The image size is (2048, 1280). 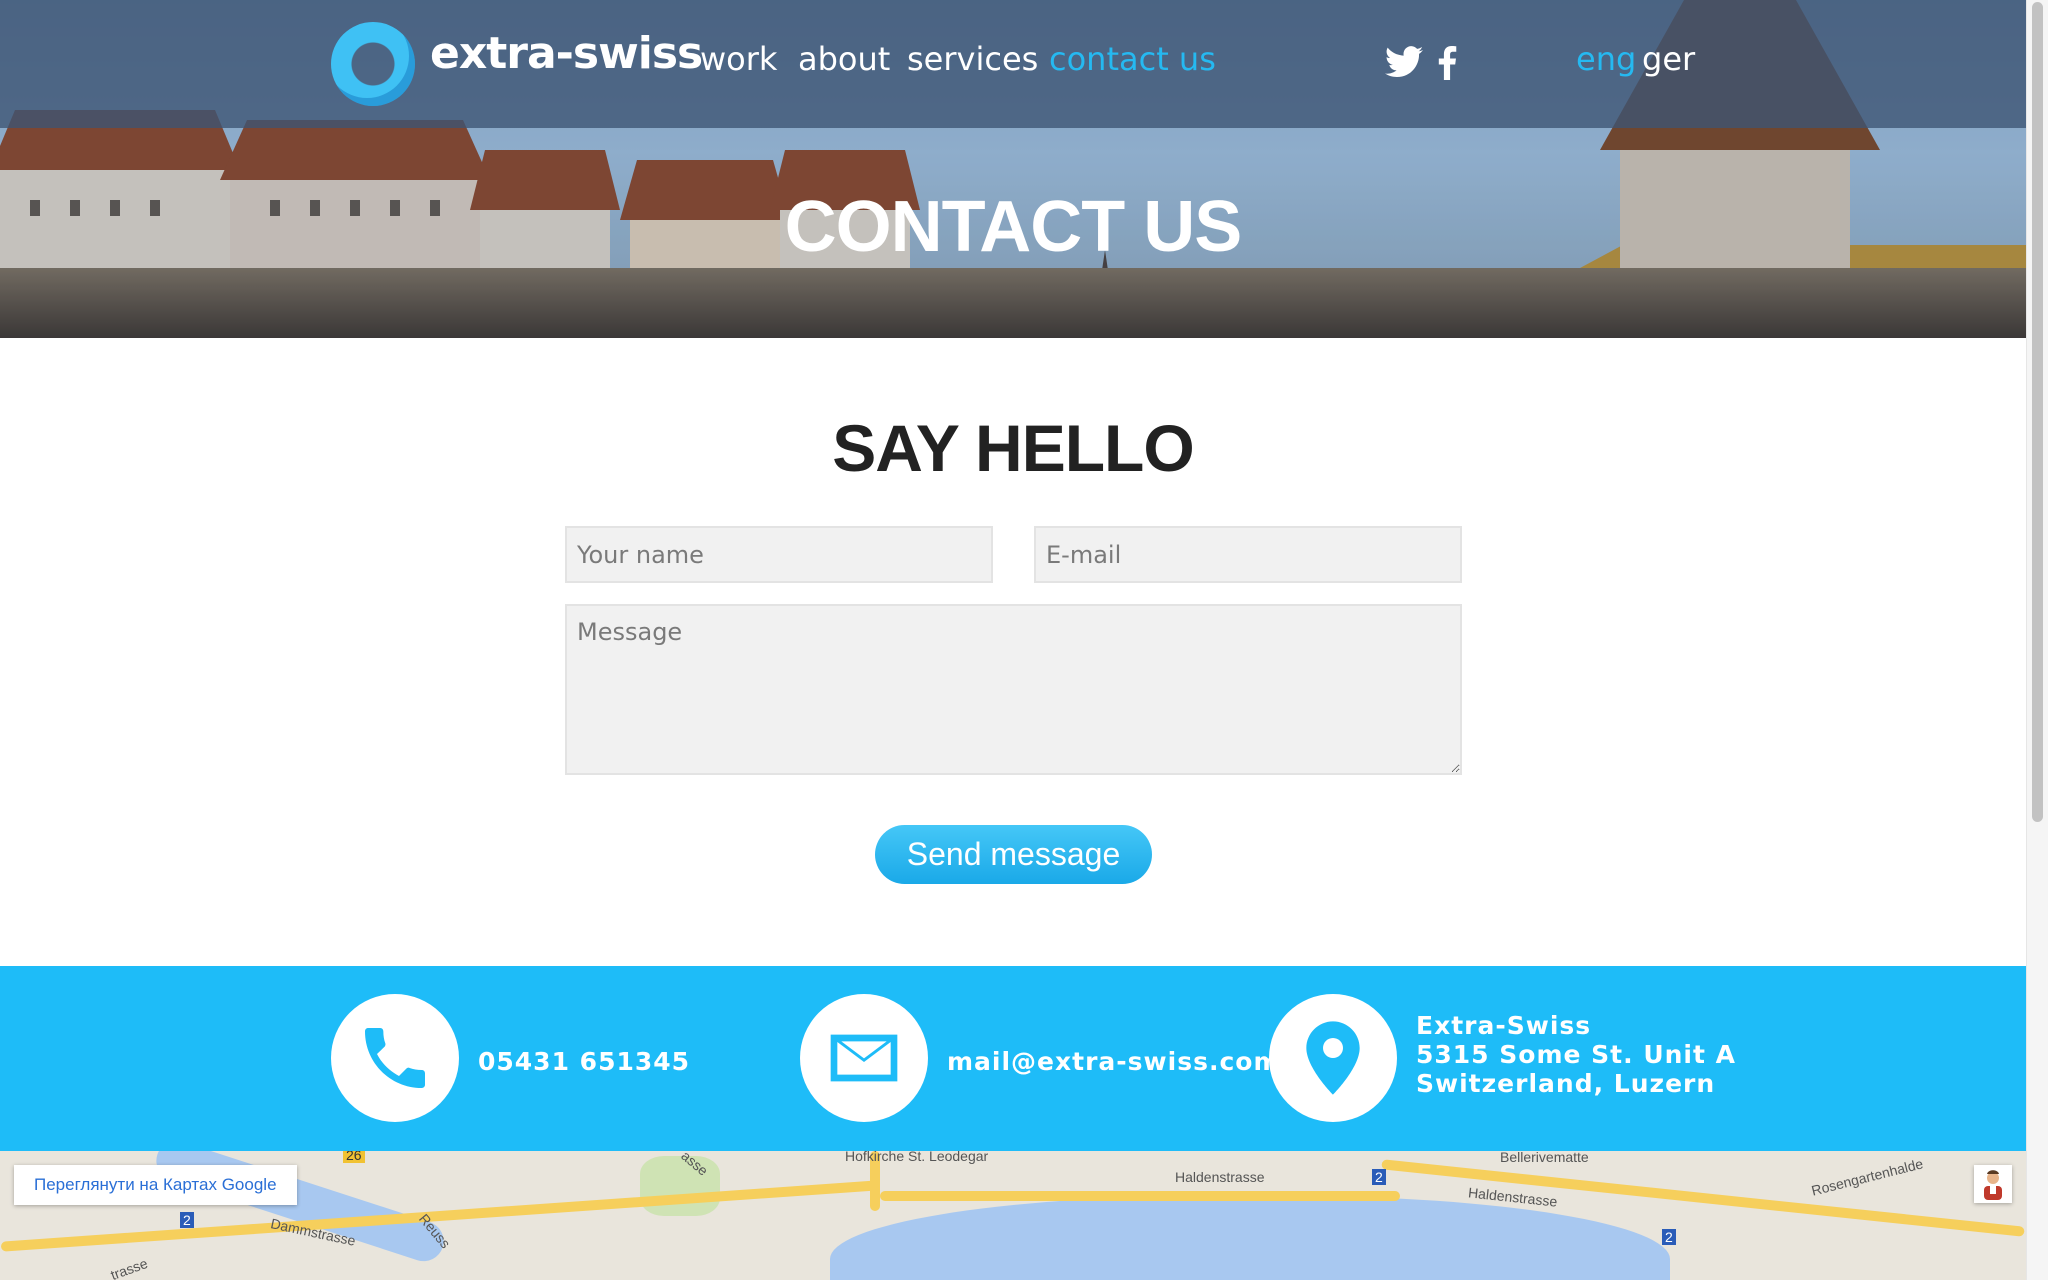 I want to click on phone-icon, so click(x=395, y=1058).